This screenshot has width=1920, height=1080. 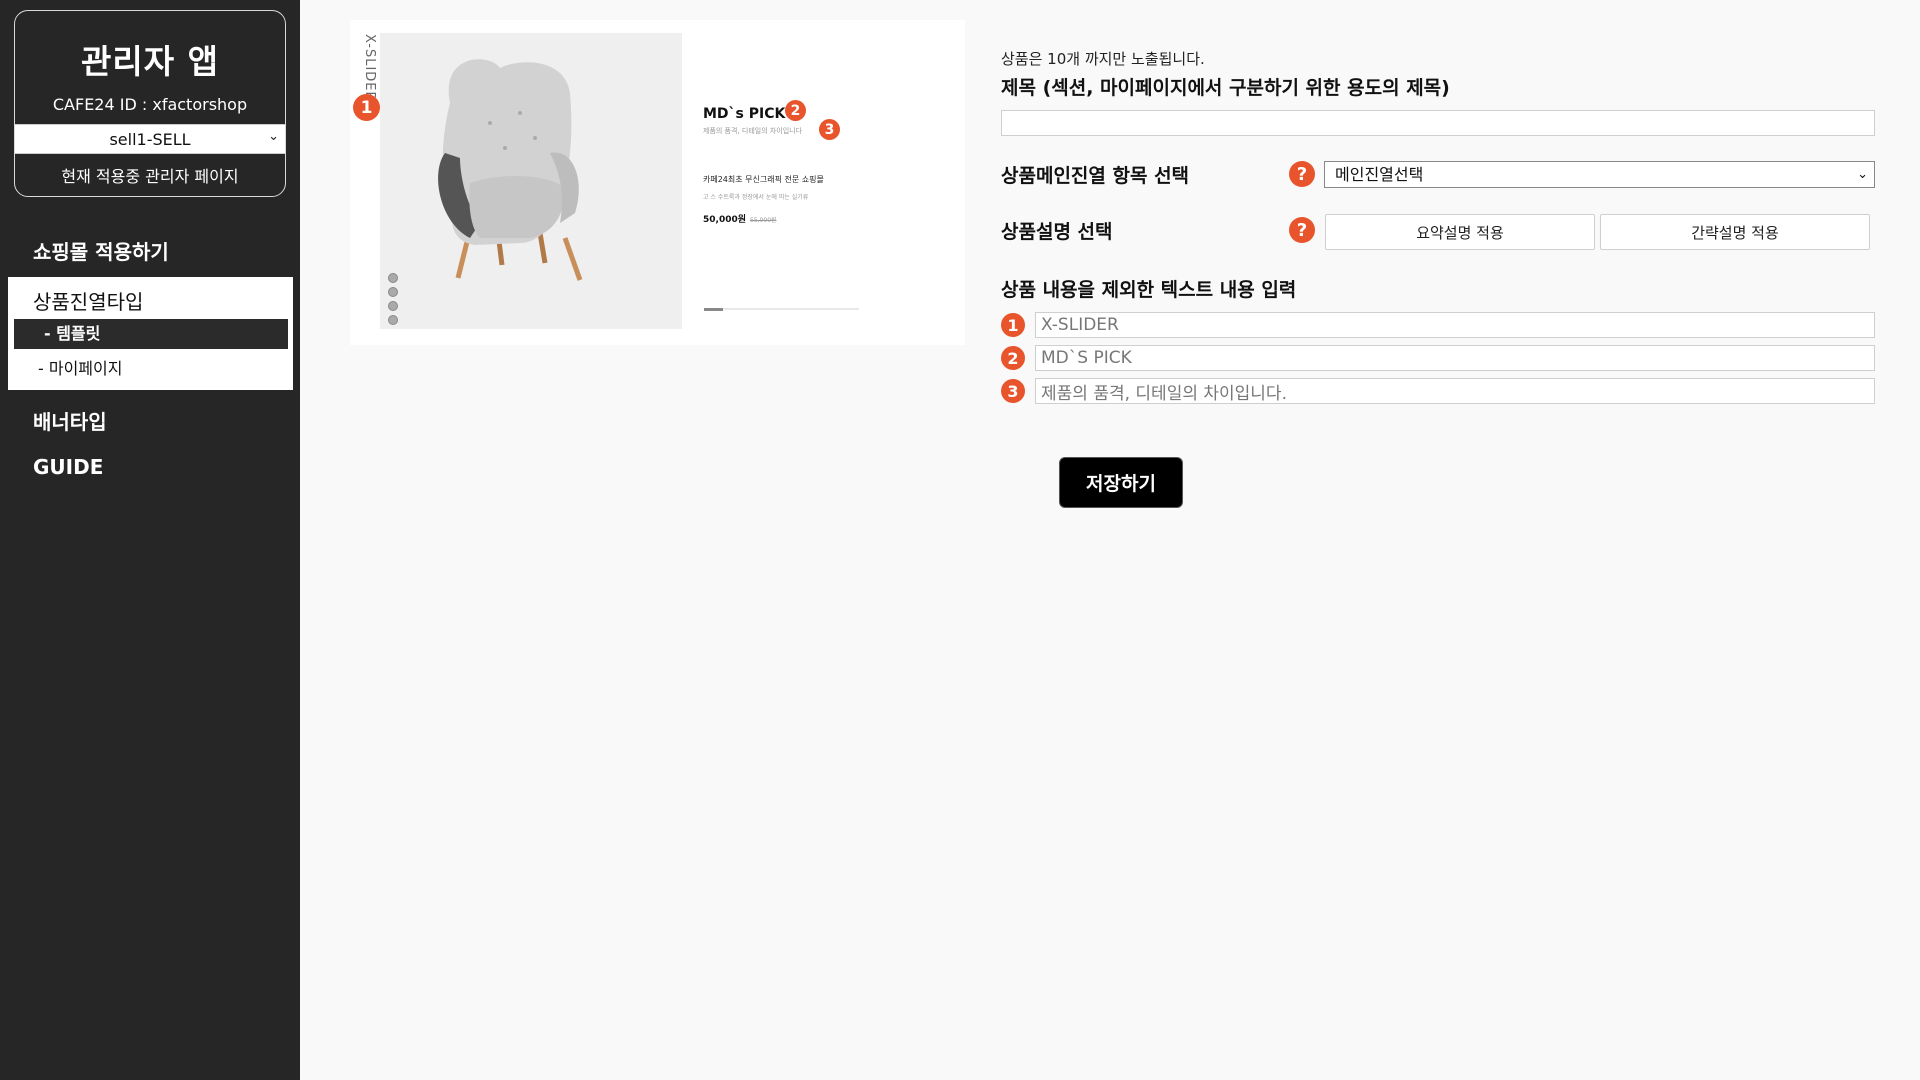 I want to click on cafe-id: CAFE24 ID : xfactorshop, so click(x=150, y=104).